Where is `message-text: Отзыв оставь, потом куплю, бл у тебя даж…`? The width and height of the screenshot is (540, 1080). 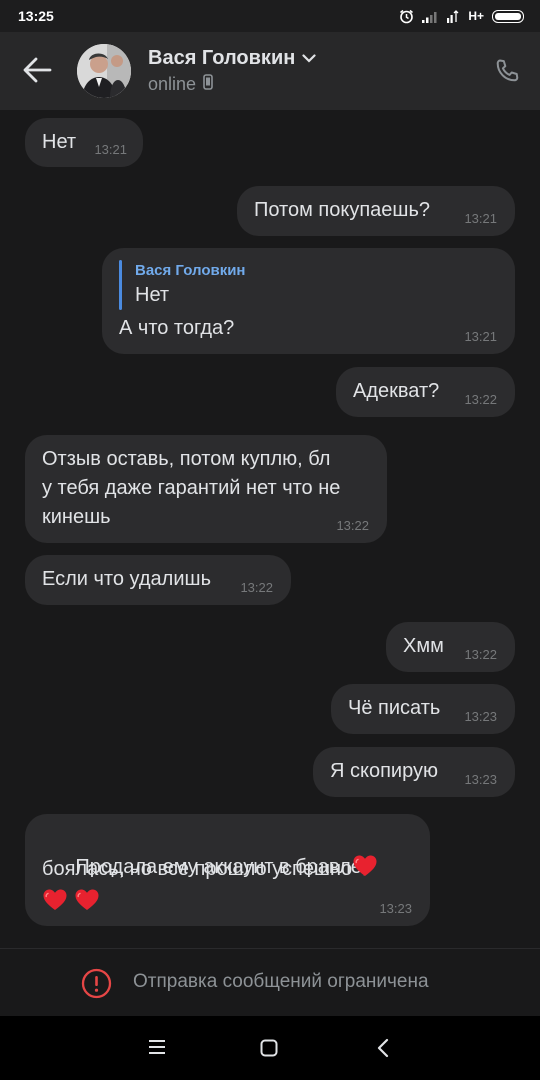
message-text: Отзыв оставь, потом куплю, бл у тебя даж… is located at coordinates (191, 488).